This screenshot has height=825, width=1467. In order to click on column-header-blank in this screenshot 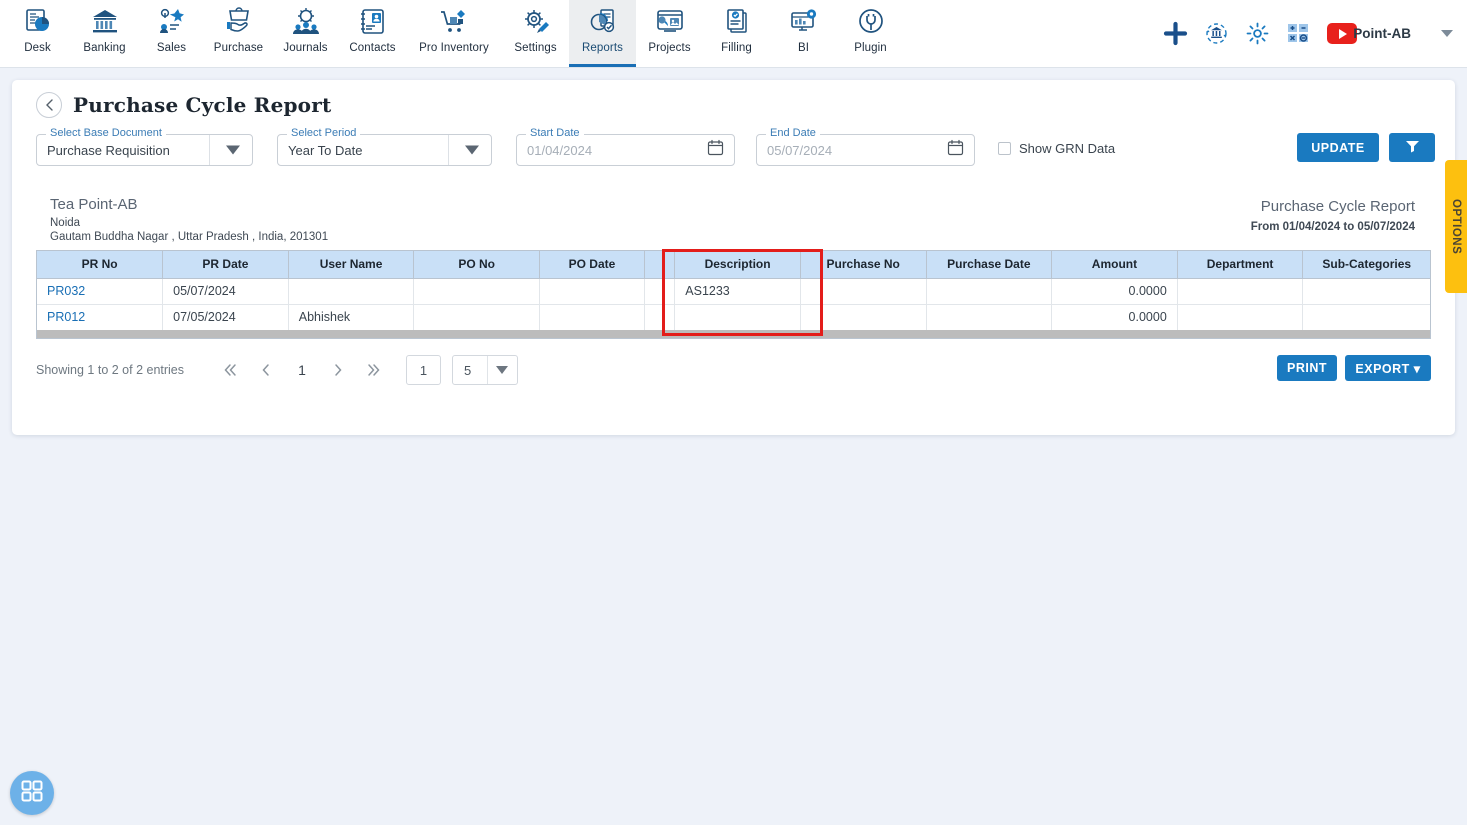, I will do `click(660, 265)`.